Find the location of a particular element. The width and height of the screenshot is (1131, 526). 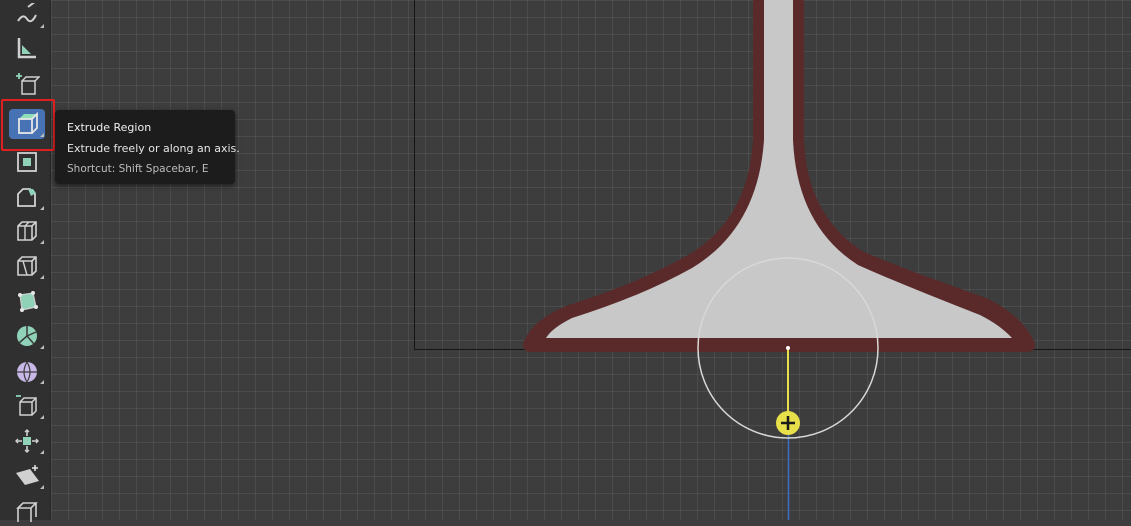

add-cube-icon is located at coordinates (27, 85).